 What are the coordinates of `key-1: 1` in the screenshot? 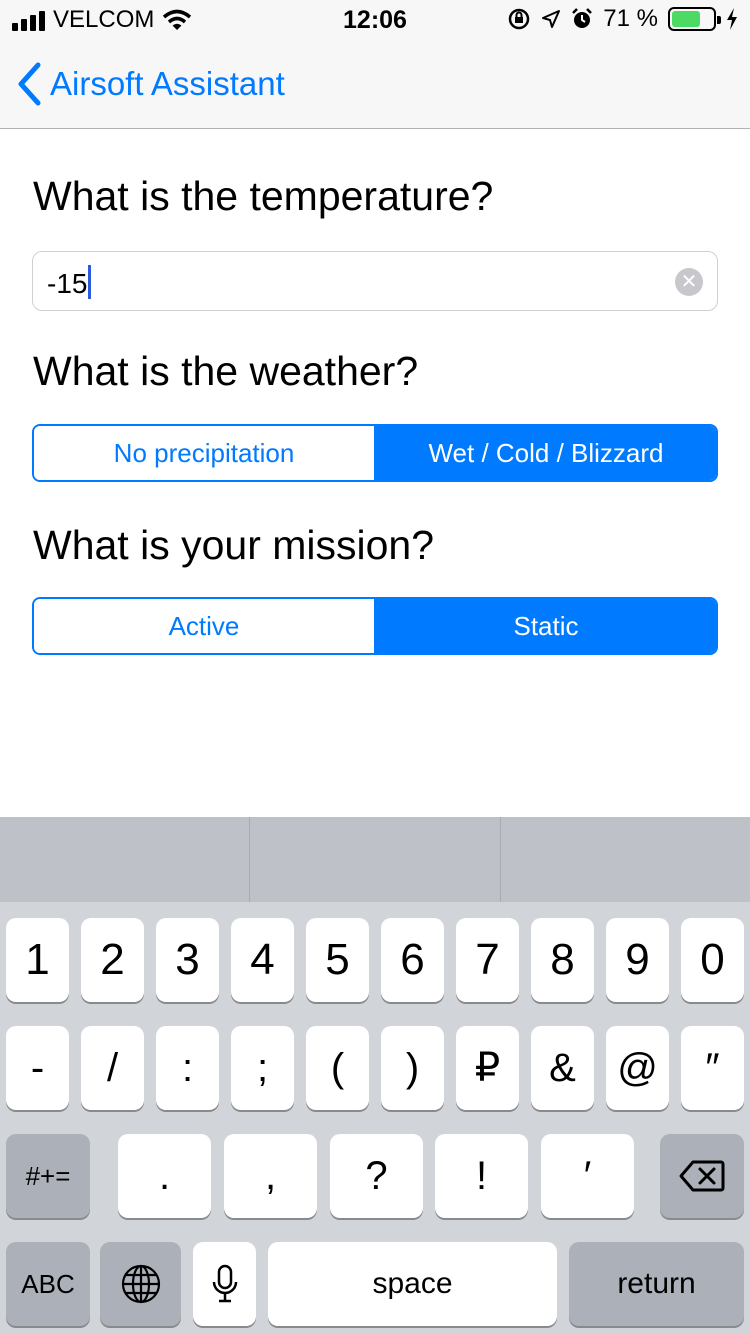 It's located at (37, 960).